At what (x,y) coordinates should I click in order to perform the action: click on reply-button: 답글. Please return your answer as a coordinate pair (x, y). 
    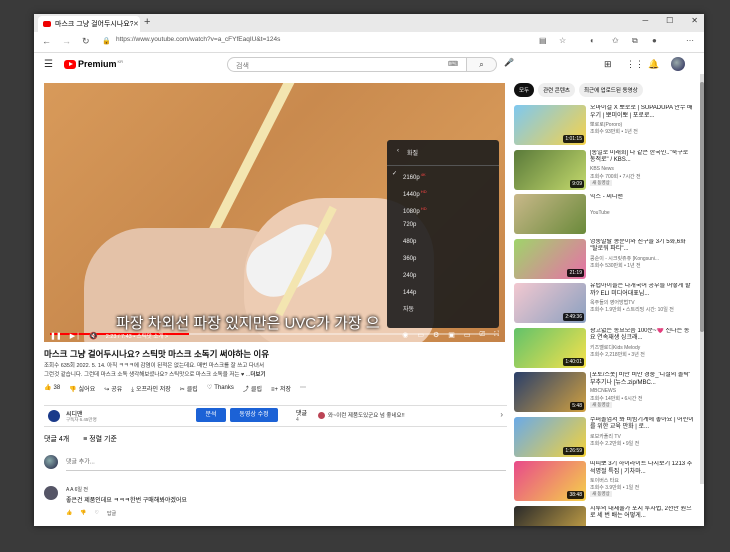
    Looking at the image, I should click on (111, 513).